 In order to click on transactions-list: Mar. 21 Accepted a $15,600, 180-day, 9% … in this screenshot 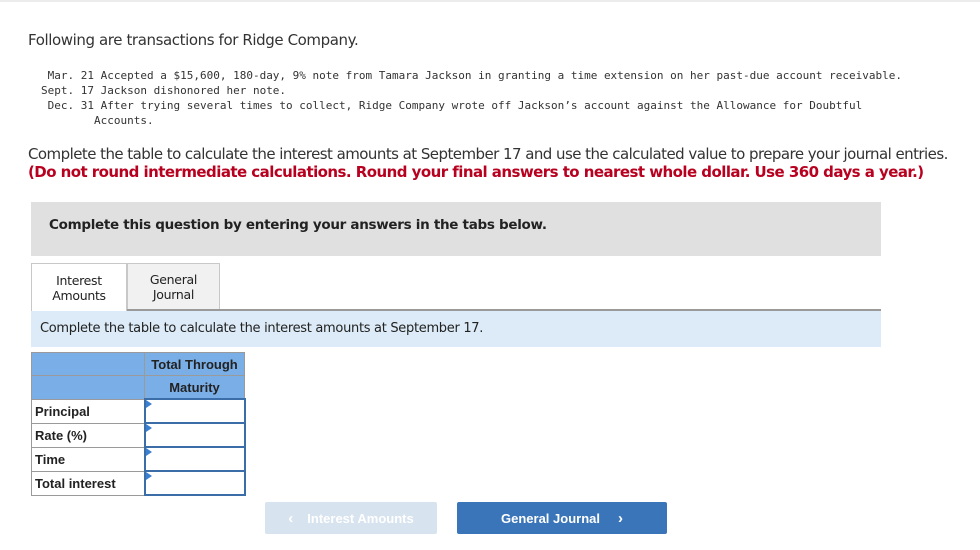, I will do `click(465, 98)`.